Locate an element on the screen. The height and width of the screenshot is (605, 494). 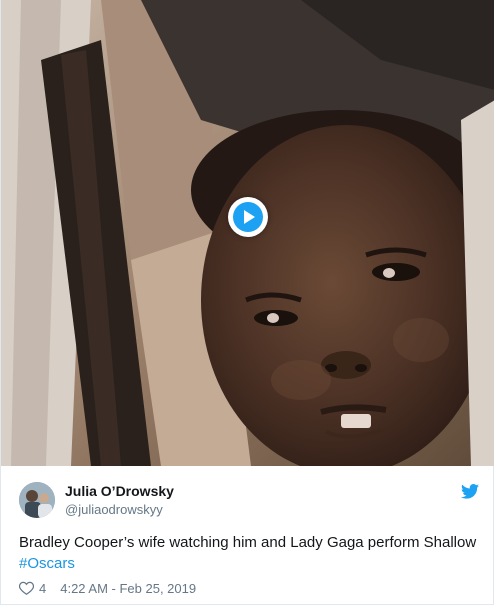
play-triangle is located at coordinates (249, 217).